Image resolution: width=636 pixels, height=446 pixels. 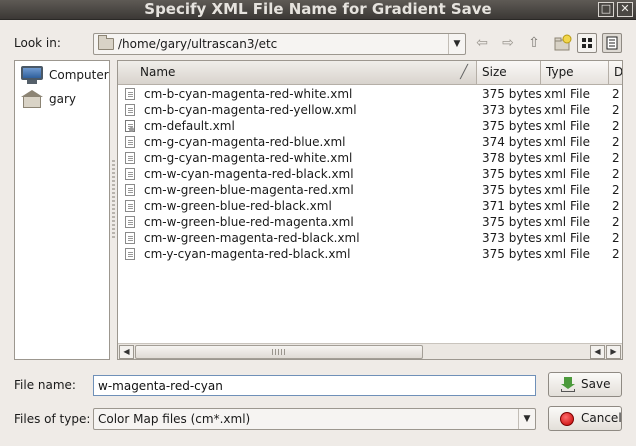 I want to click on file-type-value: Color Map files (cm*.xml), so click(x=174, y=419).